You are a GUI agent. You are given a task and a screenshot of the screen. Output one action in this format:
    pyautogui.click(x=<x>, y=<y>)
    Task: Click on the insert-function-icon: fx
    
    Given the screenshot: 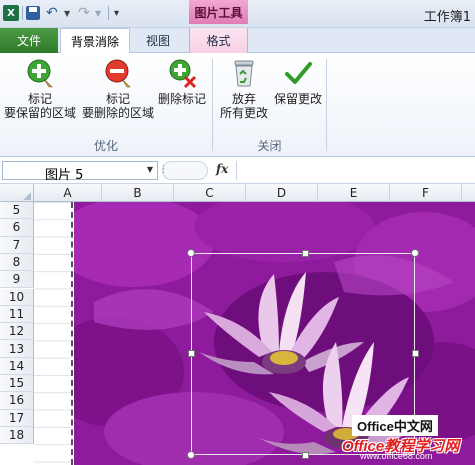 What is the action you would take?
    pyautogui.click(x=222, y=169)
    